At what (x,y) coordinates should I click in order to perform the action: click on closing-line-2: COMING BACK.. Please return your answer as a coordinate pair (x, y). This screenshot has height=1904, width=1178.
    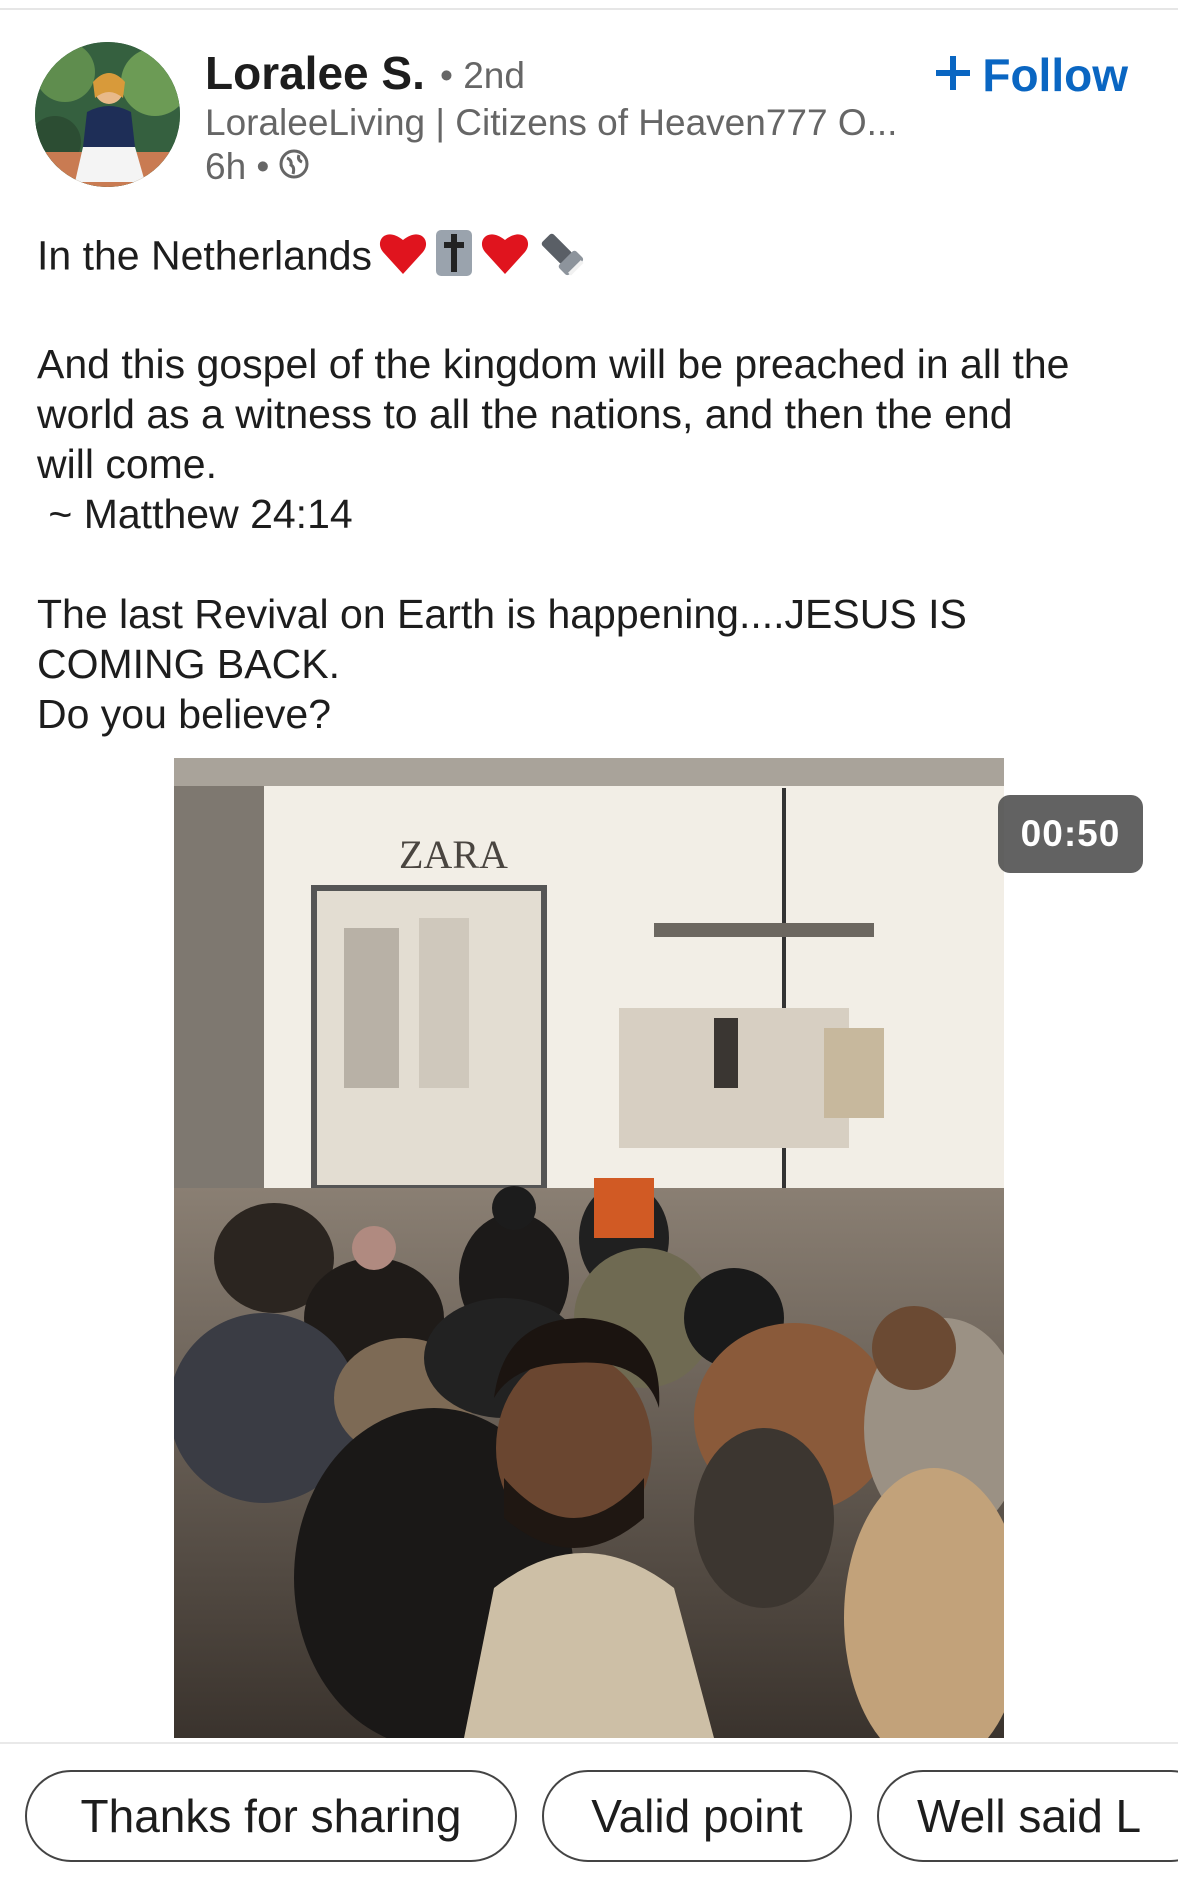
    Looking at the image, I should click on (188, 664).